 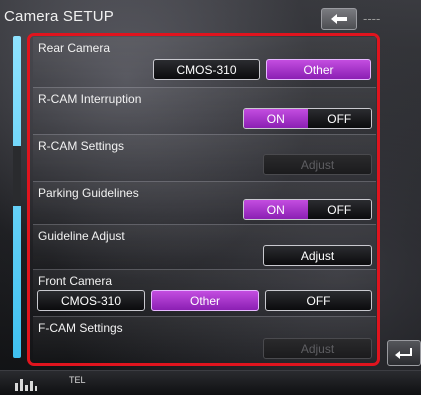 I want to click on back-arrow-icon, so click(x=339, y=19).